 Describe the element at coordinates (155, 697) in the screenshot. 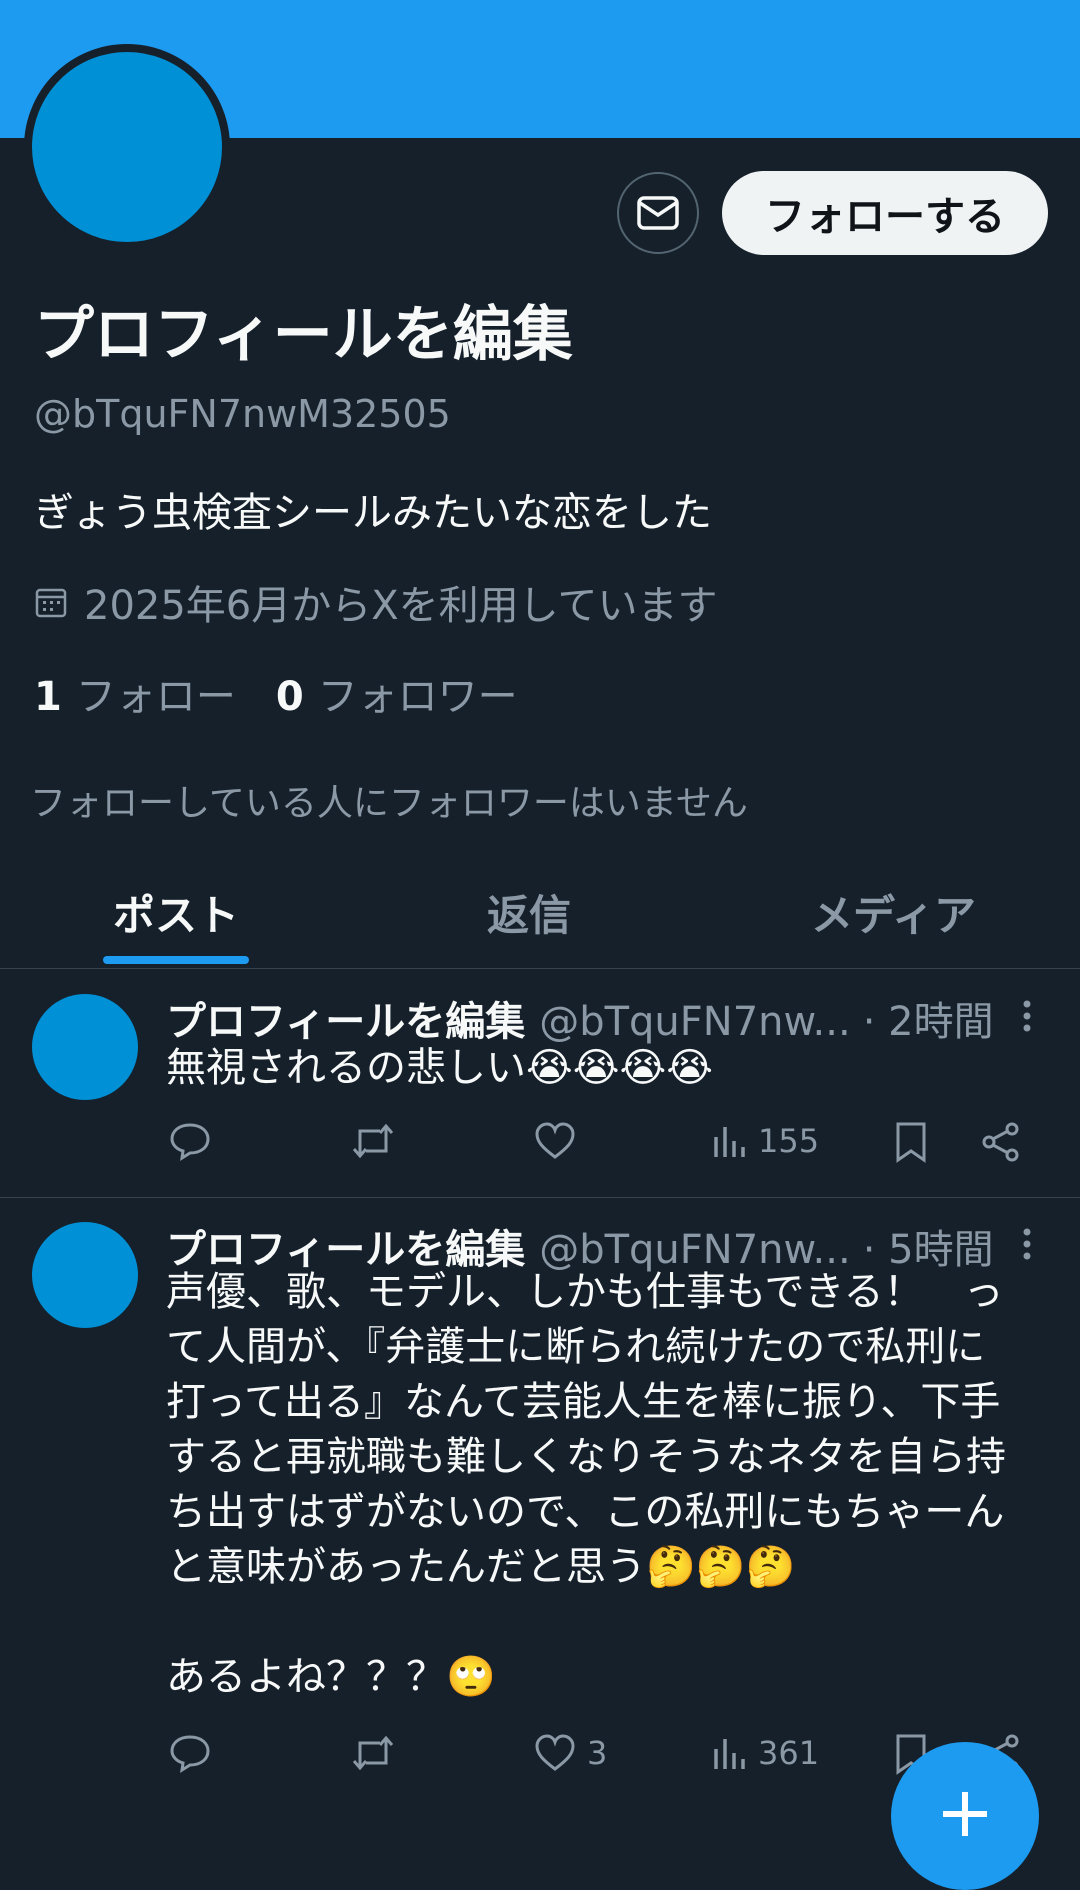

I see `following-label: フォロー` at that location.